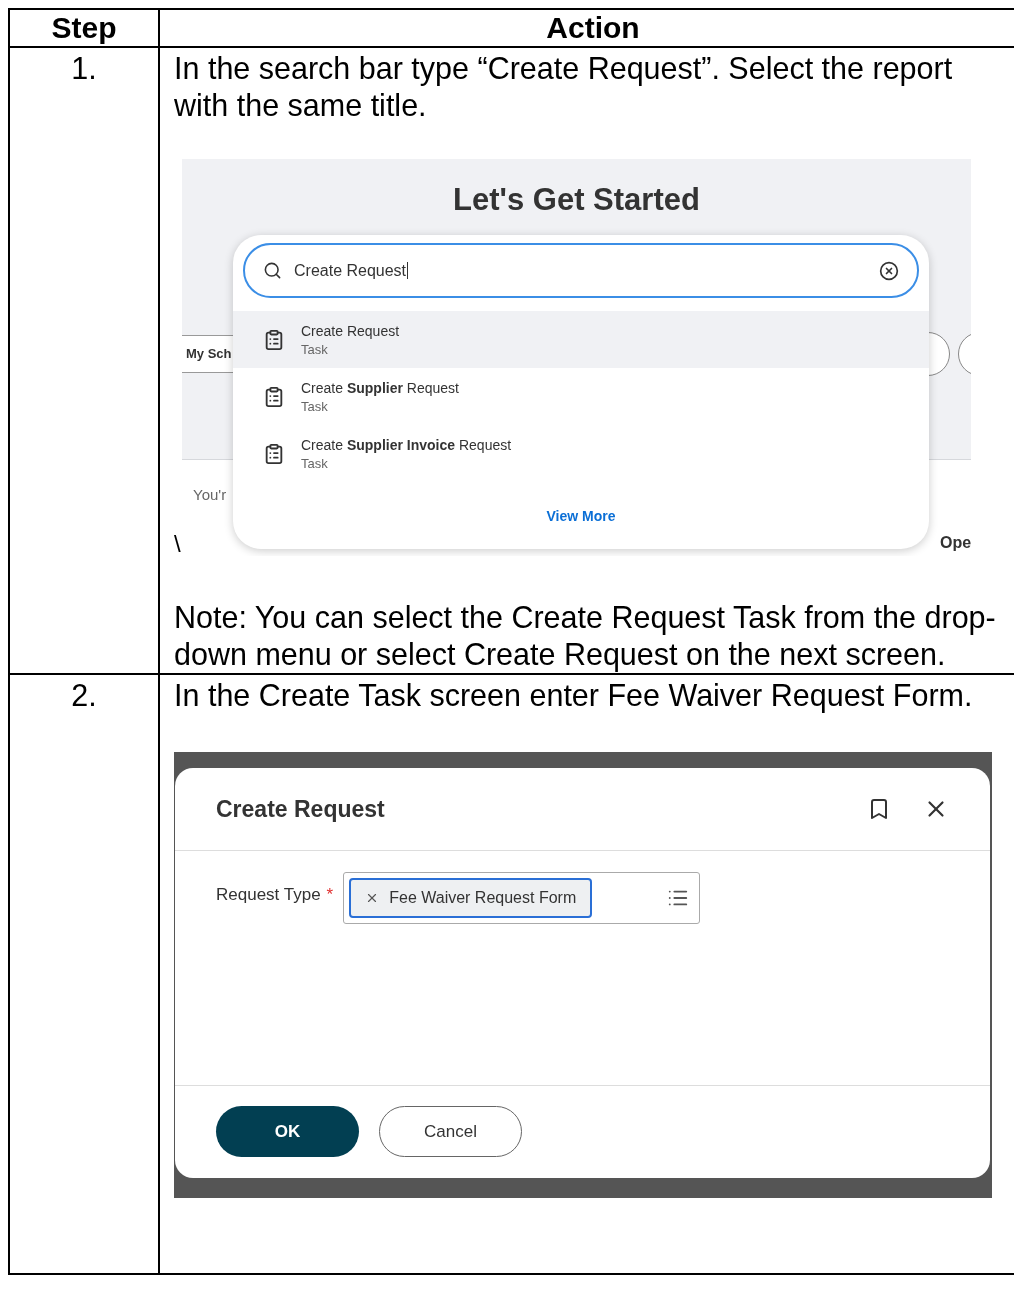 The image size is (1014, 1297). What do you see at coordinates (586, 28) in the screenshot?
I see `column-header: Action` at bounding box center [586, 28].